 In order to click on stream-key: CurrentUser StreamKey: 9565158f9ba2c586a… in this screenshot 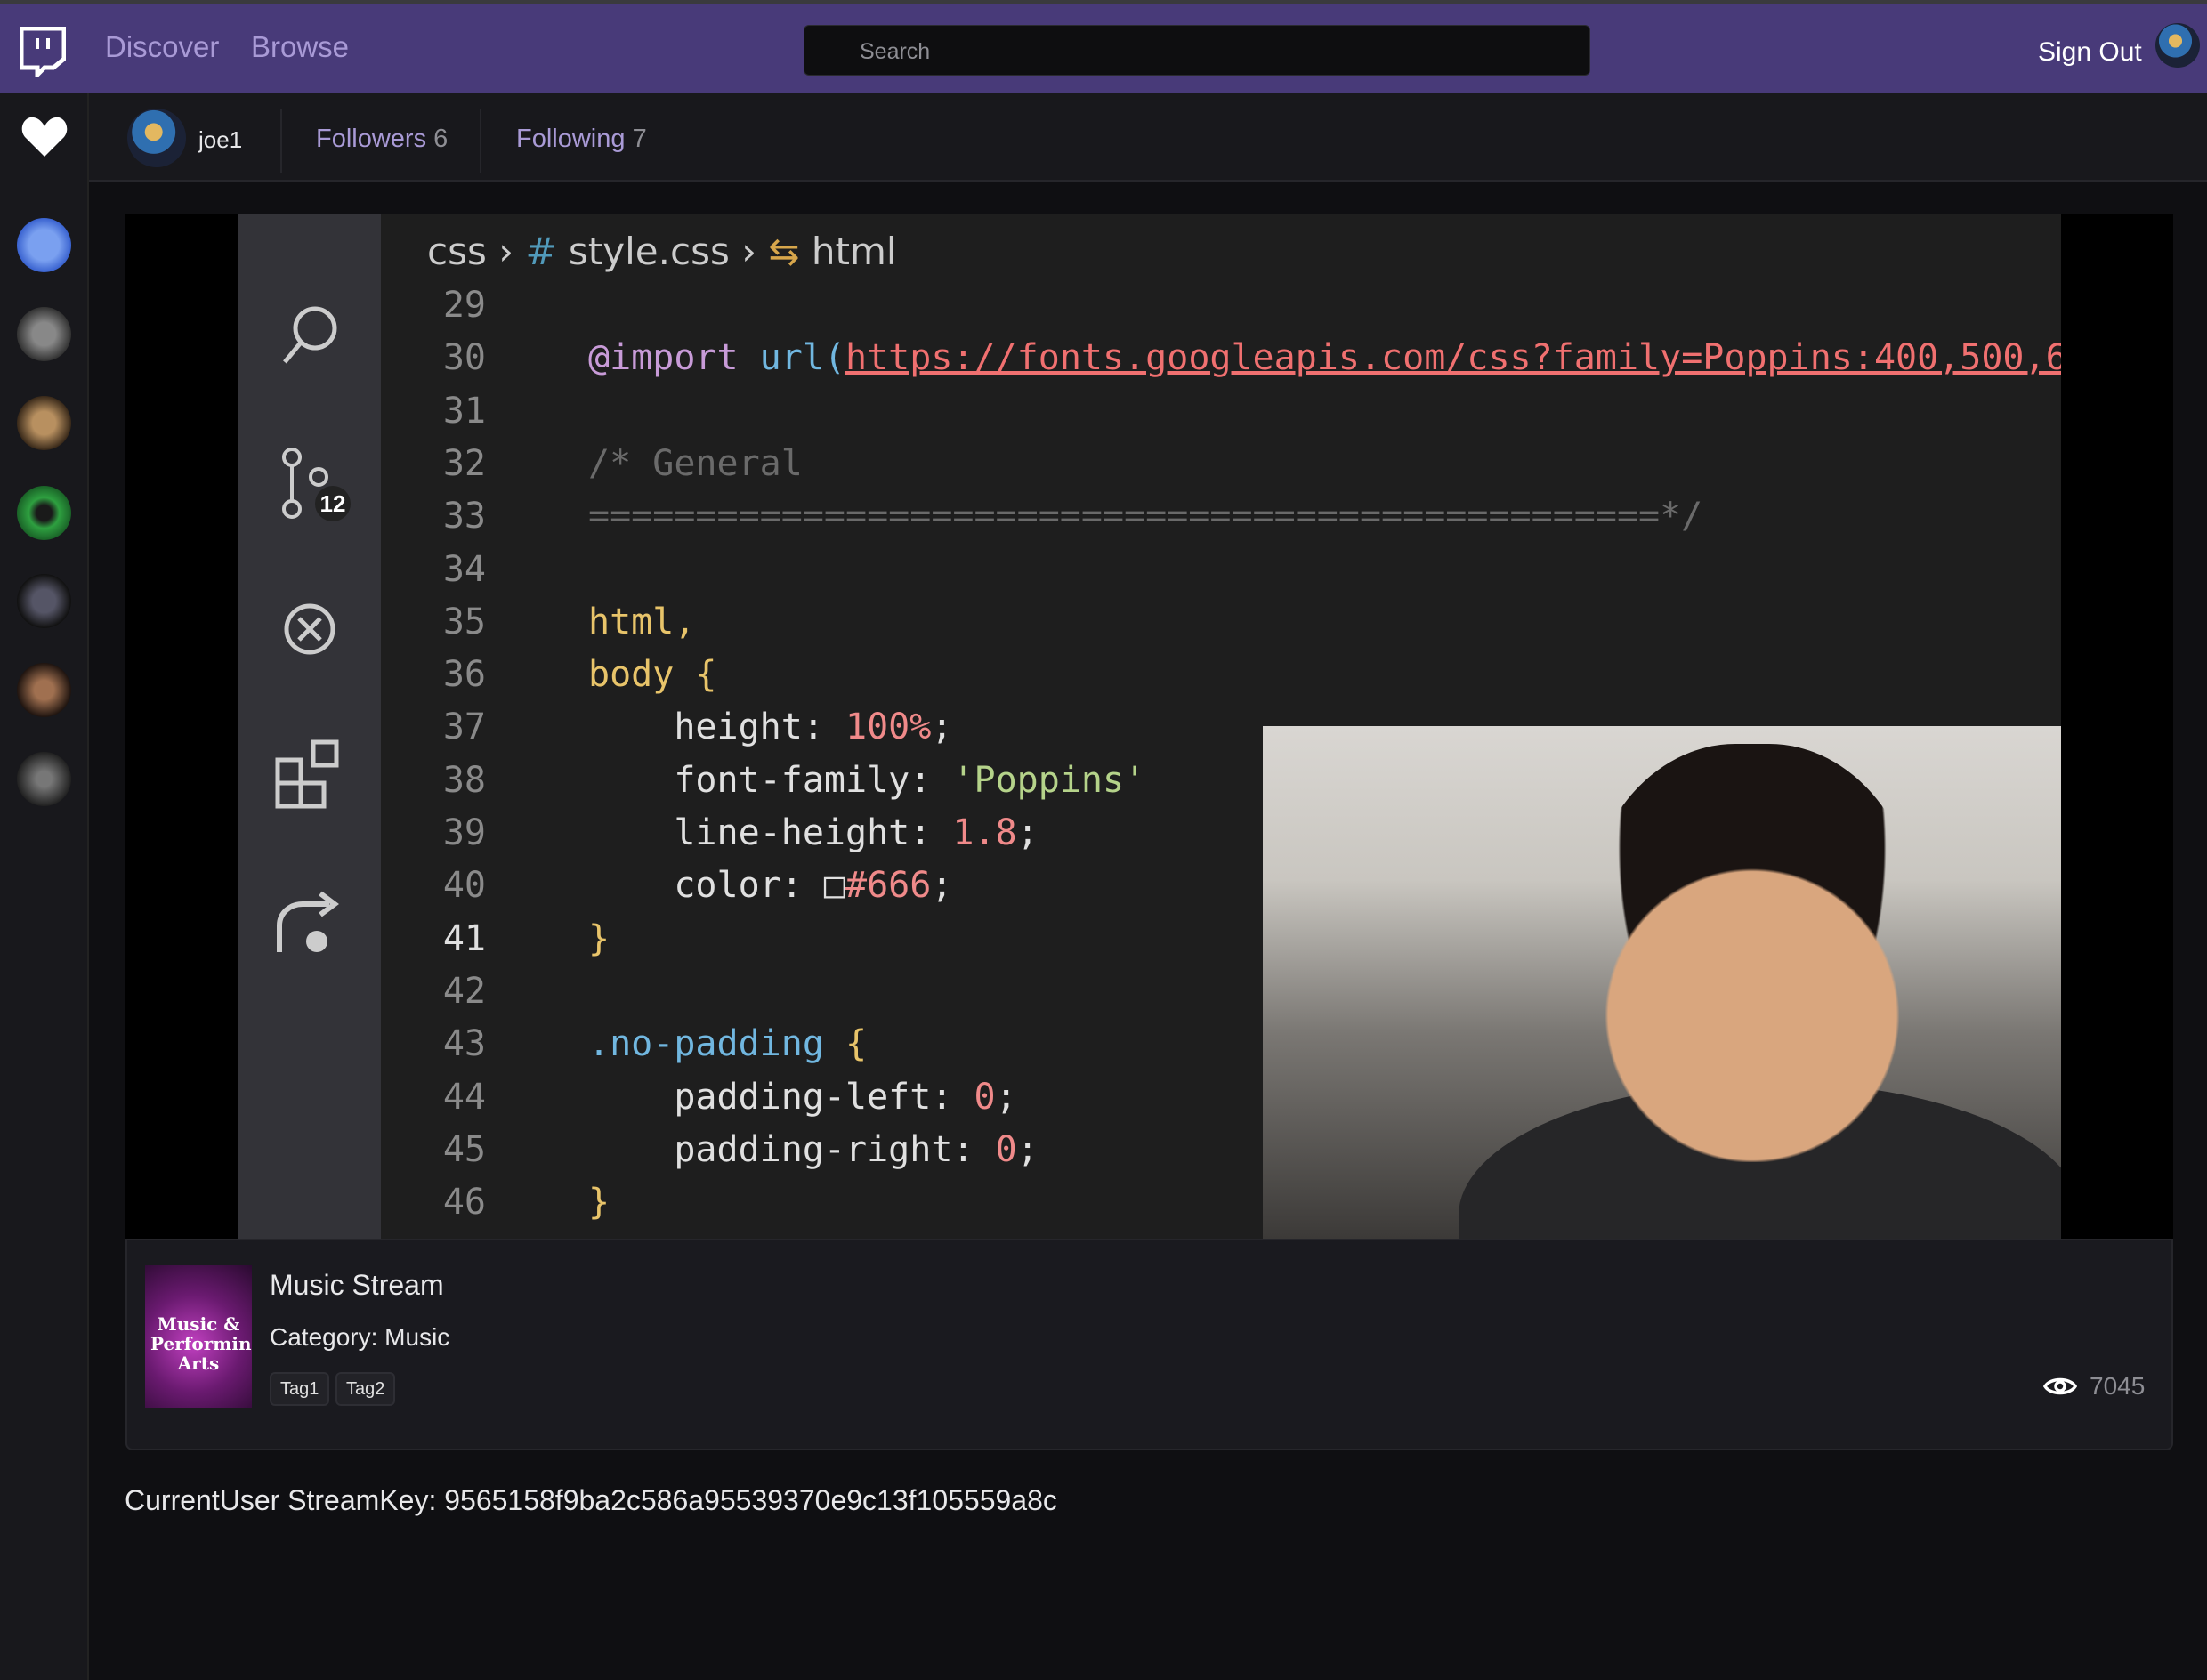, I will do `click(591, 1500)`.